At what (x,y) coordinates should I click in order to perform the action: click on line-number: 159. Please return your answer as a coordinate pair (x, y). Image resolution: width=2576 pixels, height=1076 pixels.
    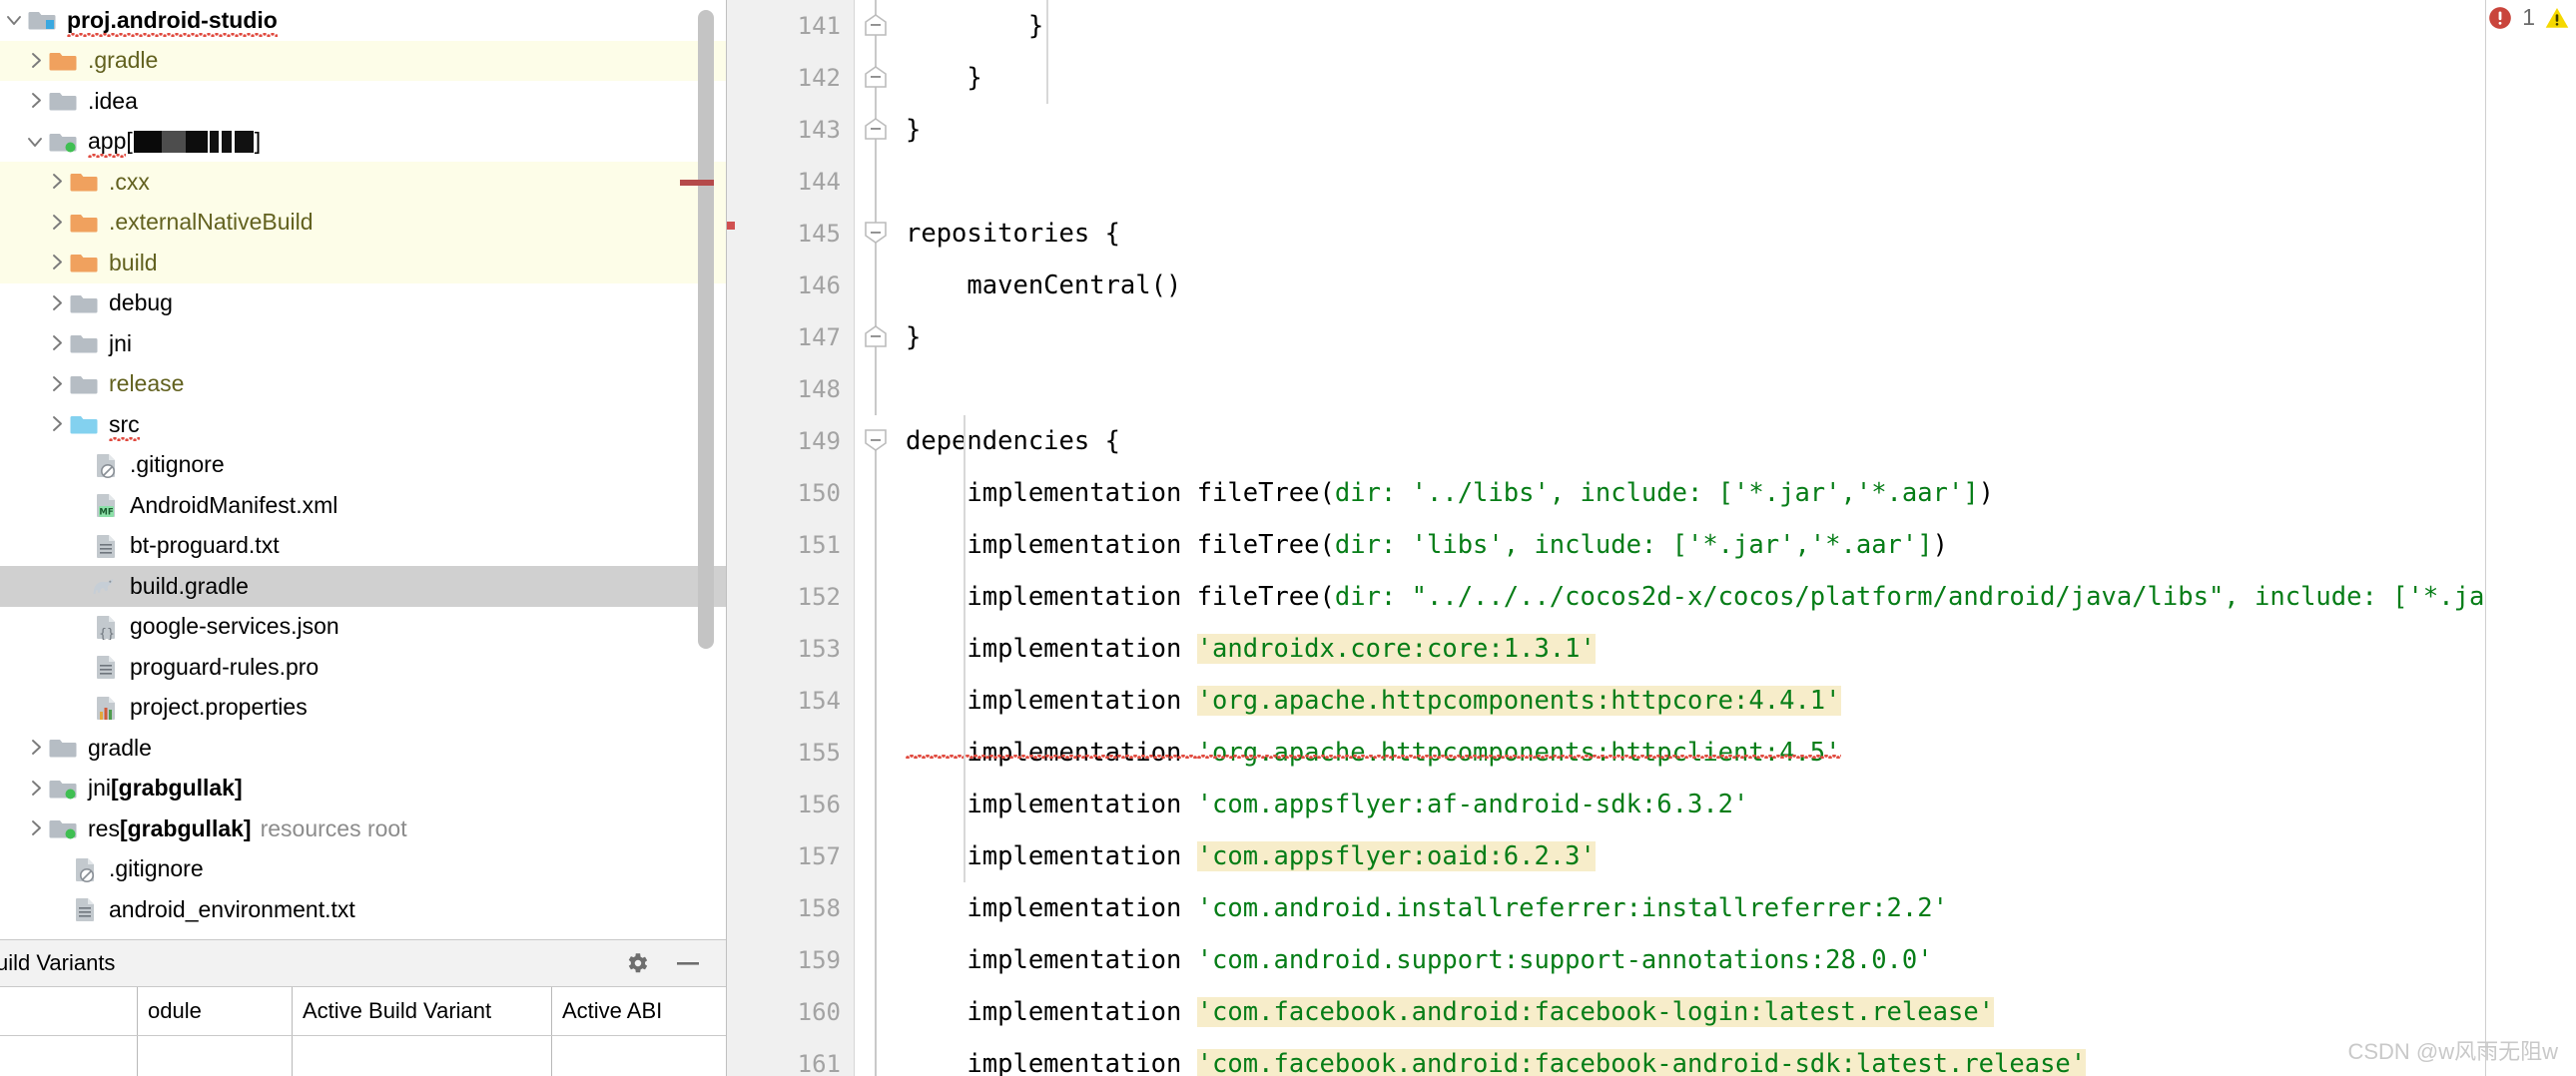
    Looking at the image, I should click on (790, 960).